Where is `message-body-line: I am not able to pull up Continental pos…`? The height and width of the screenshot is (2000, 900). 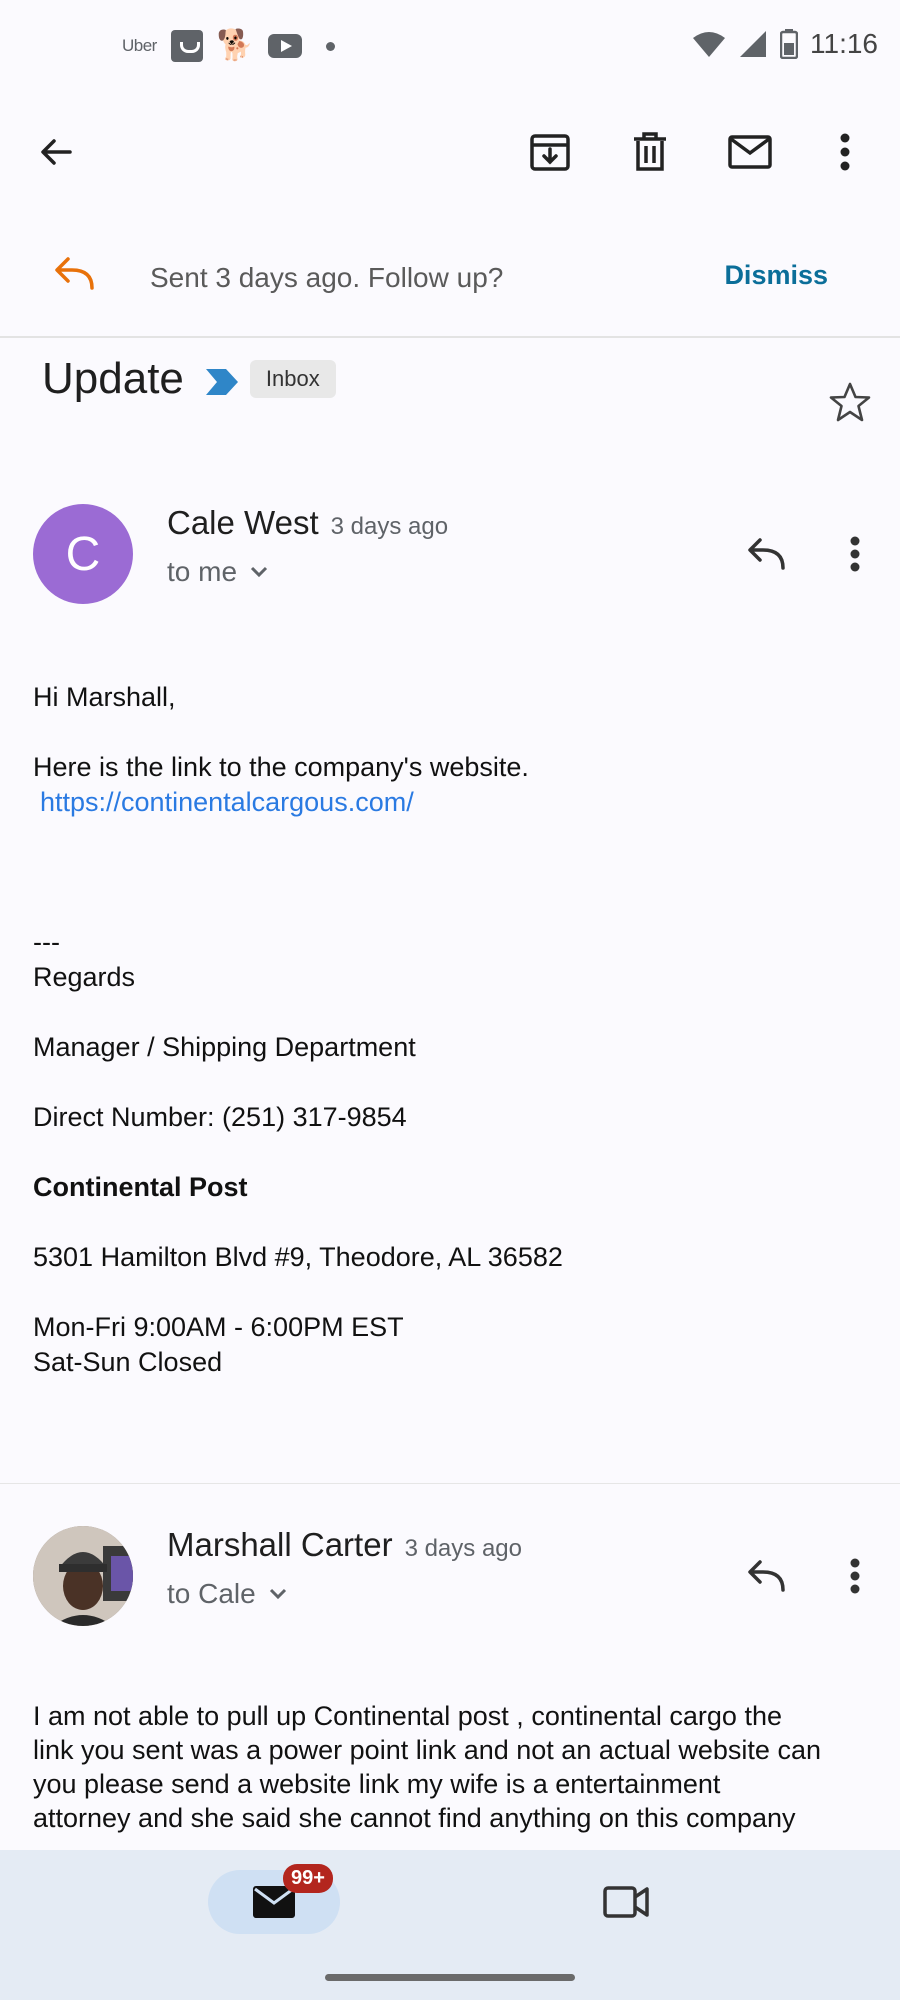 message-body-line: I am not able to pull up Continental pos… is located at coordinates (407, 1716).